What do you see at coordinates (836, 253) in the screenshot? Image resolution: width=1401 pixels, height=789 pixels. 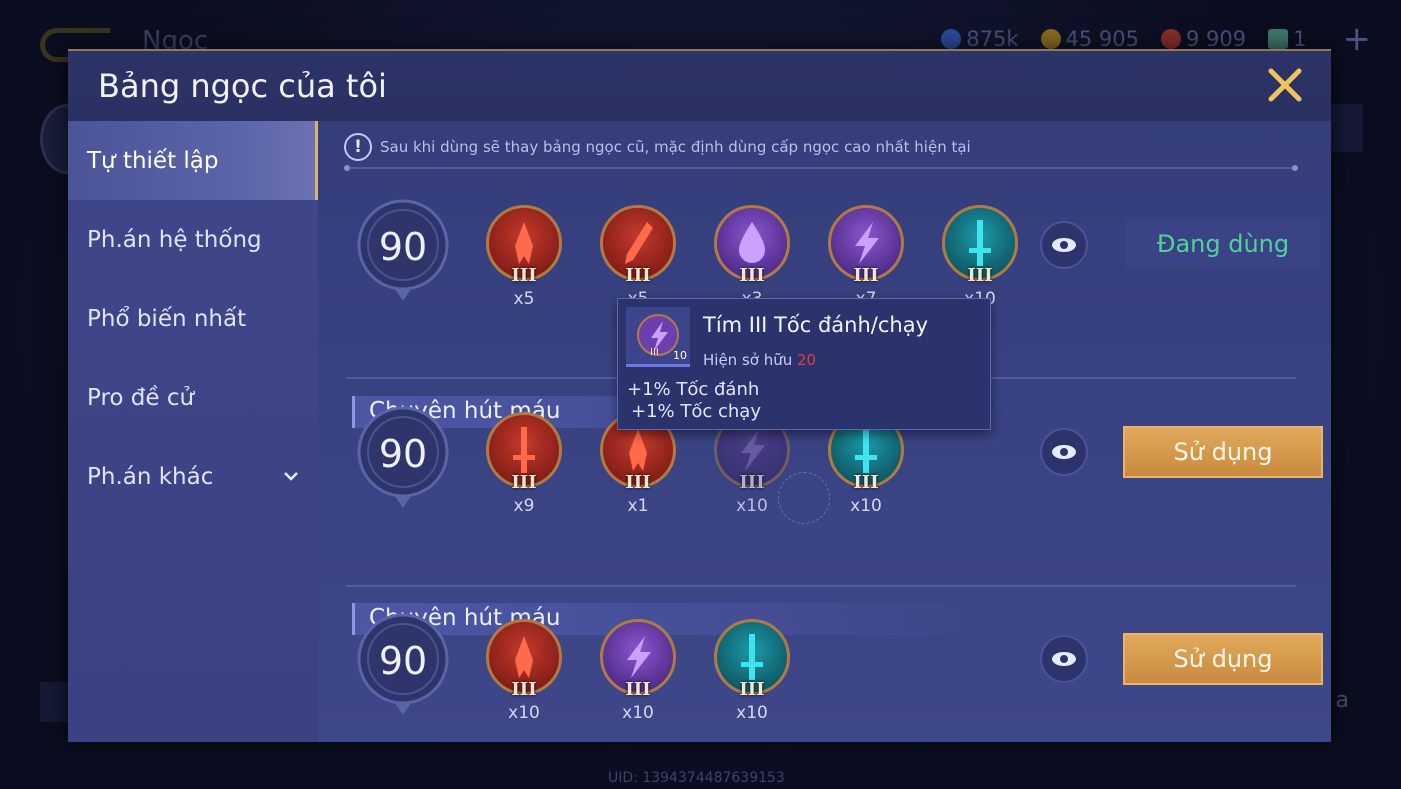 I see `rune-page-row: 90 III x5 III x5 III x3` at bounding box center [836, 253].